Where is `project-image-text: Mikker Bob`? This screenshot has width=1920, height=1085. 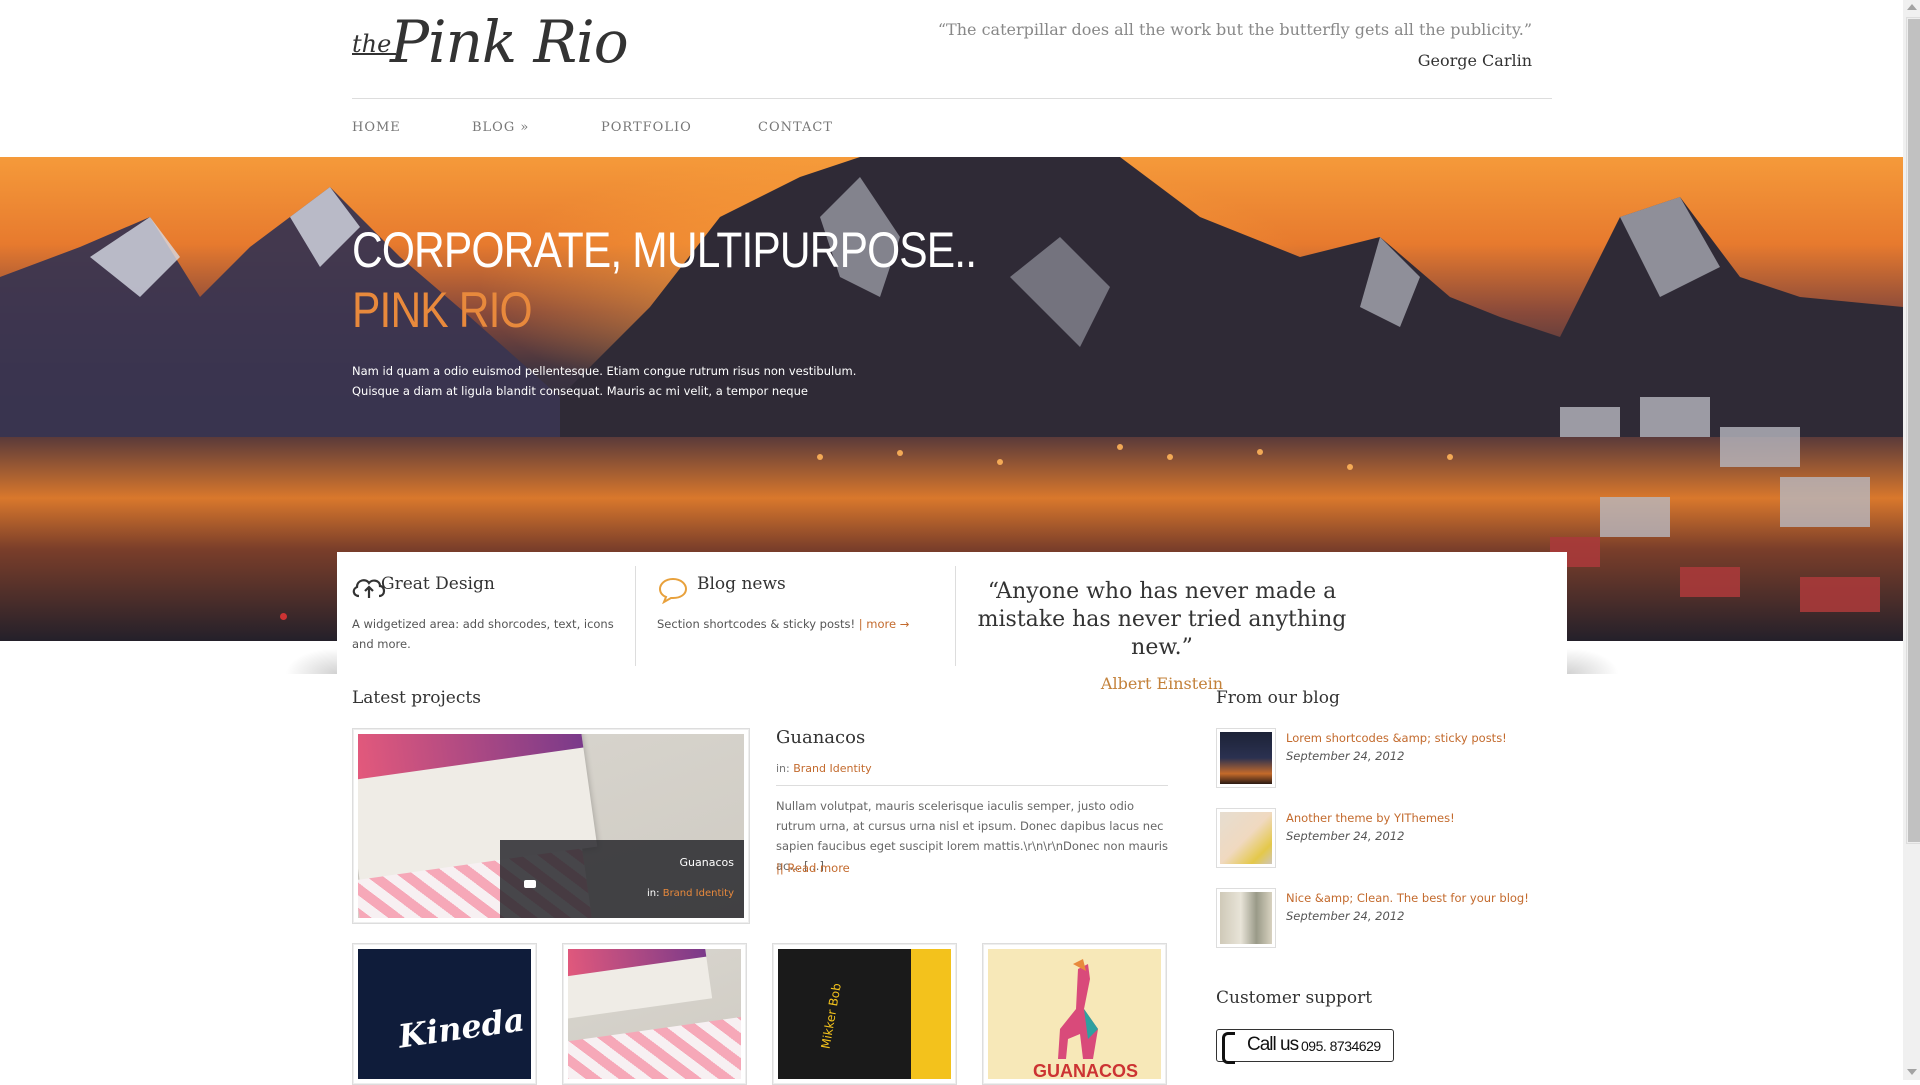 project-image-text: Mikker Bob is located at coordinates (831, 1016).